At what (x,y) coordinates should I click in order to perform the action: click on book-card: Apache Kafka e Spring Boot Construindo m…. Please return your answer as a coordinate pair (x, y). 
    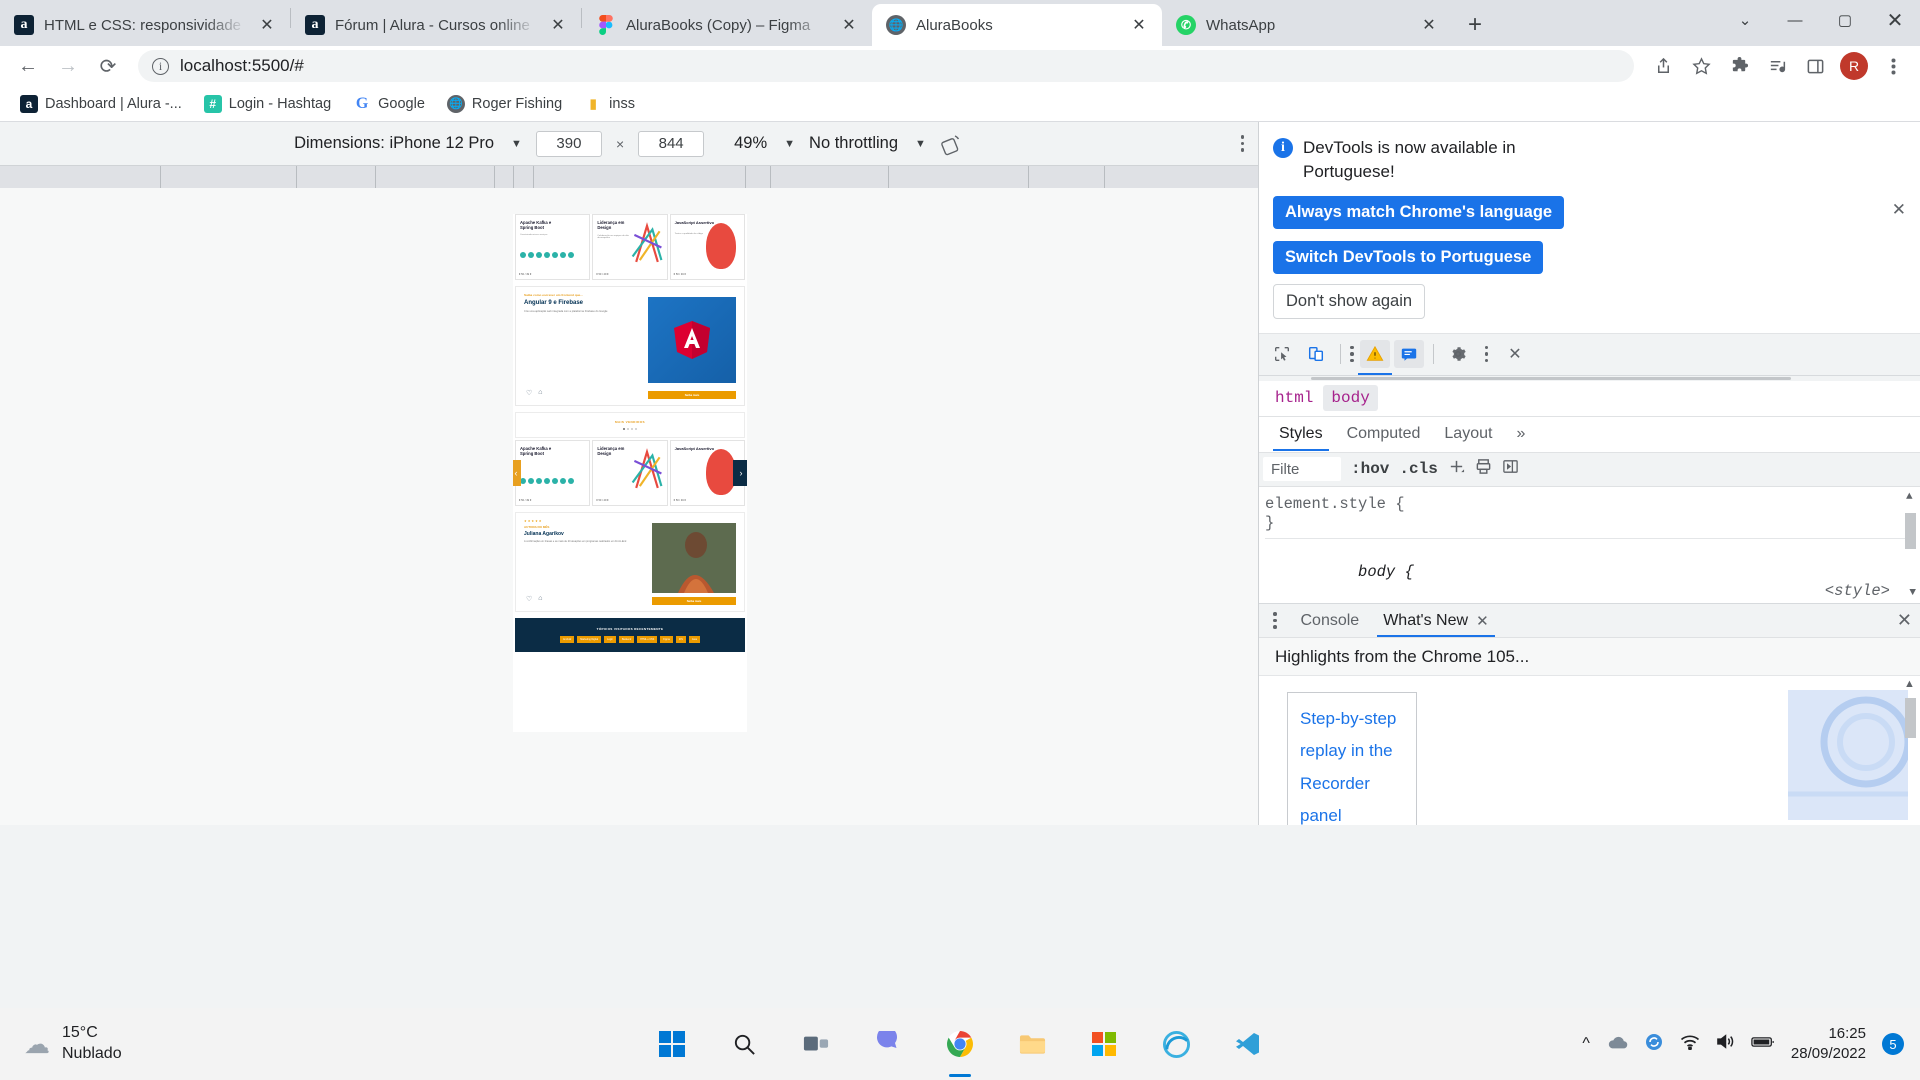
    Looking at the image, I should click on (553, 247).